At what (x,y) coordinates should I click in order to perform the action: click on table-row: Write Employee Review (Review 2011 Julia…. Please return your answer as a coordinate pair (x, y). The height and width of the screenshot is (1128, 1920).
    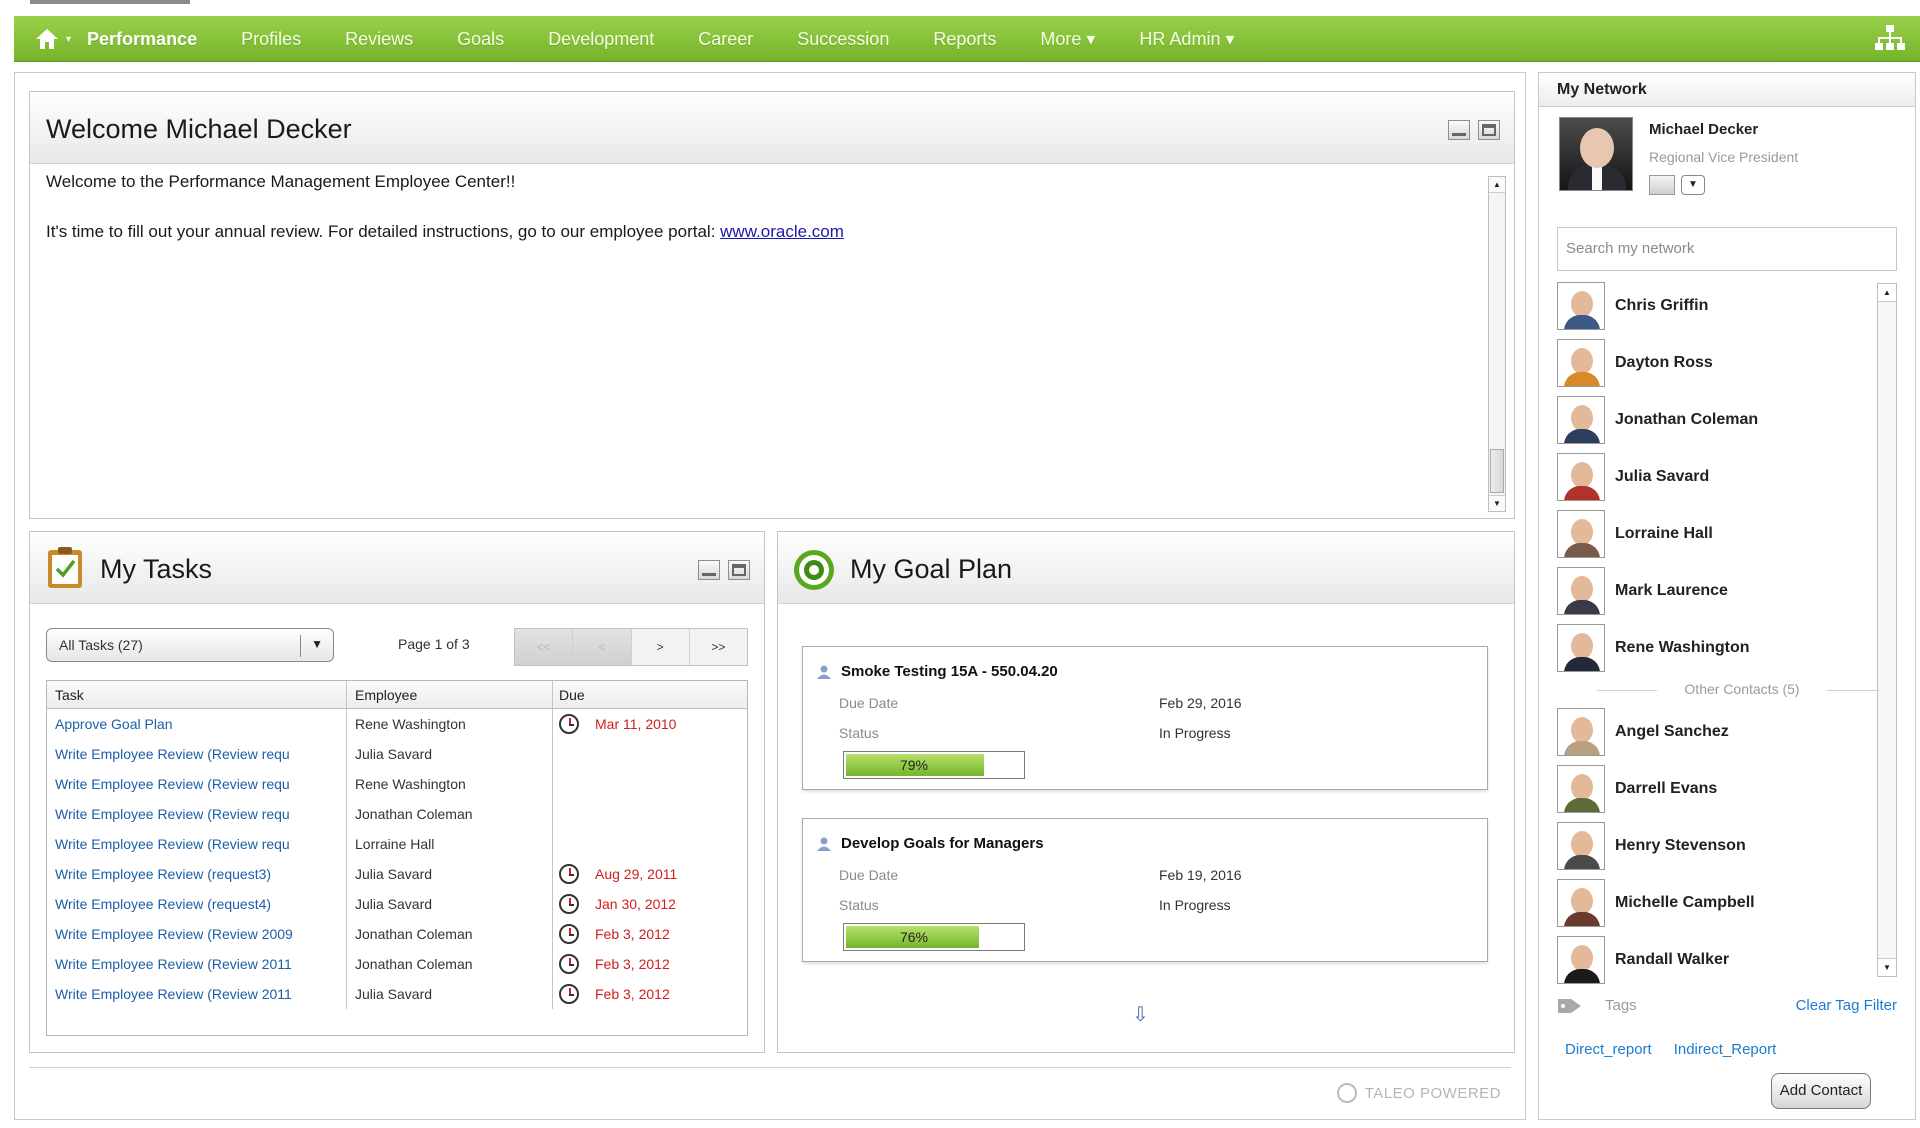
    Looking at the image, I should click on (397, 994).